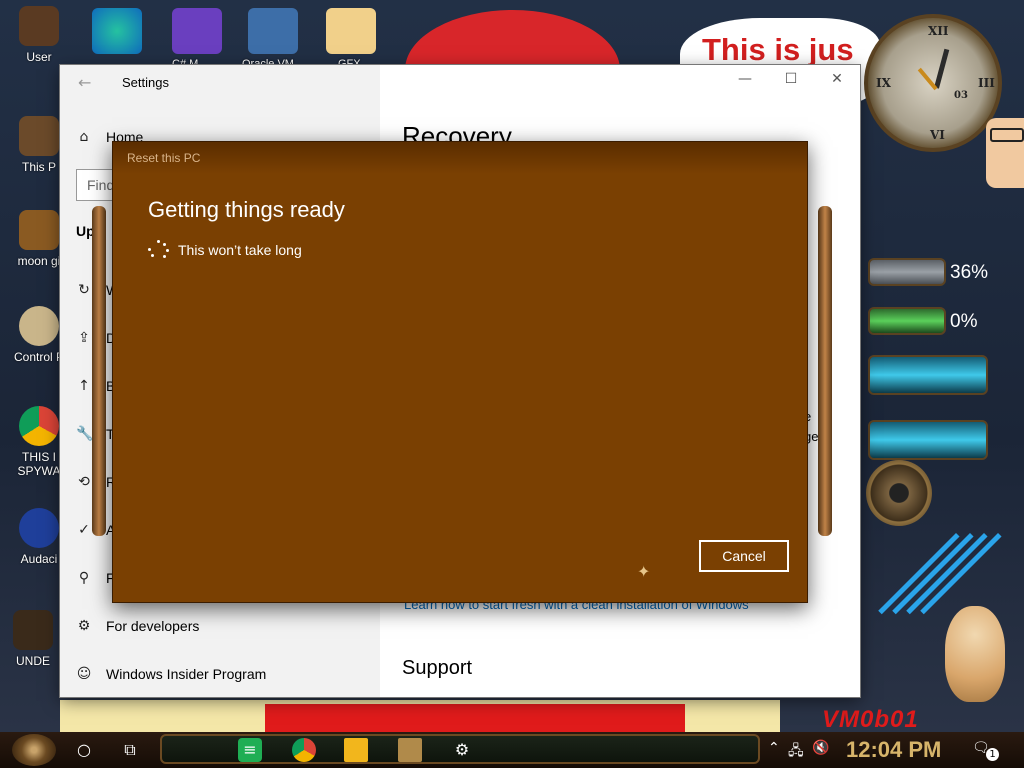  I want to click on search-placeholder: Find, so click(101, 185).